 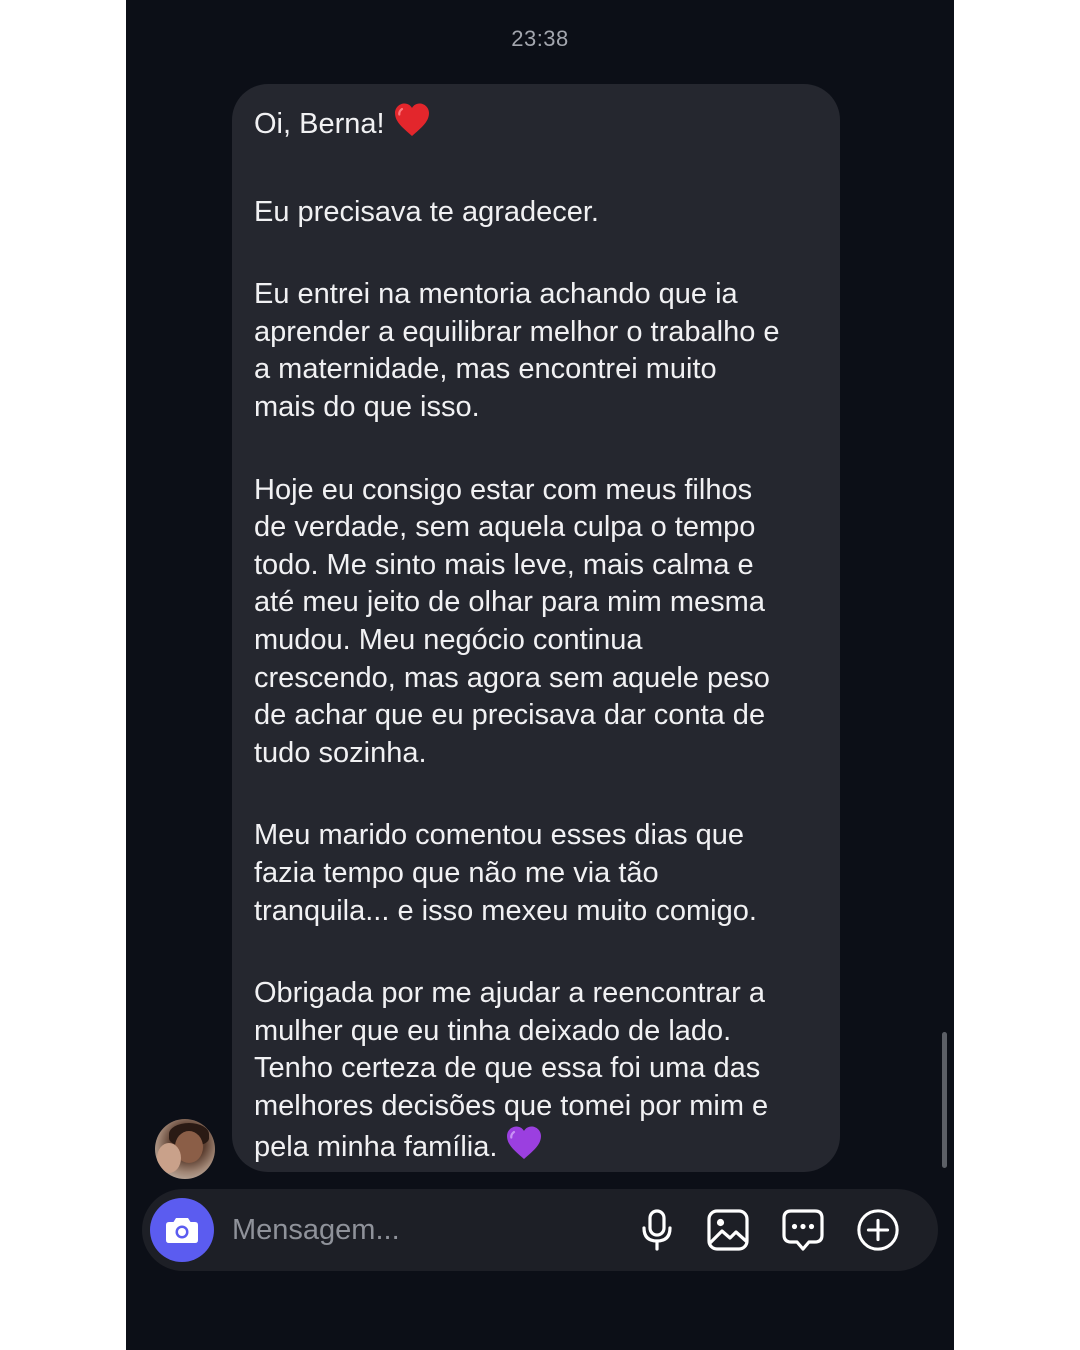 I want to click on message-paragraph: Eu precisava te agradecer., so click(x=426, y=211).